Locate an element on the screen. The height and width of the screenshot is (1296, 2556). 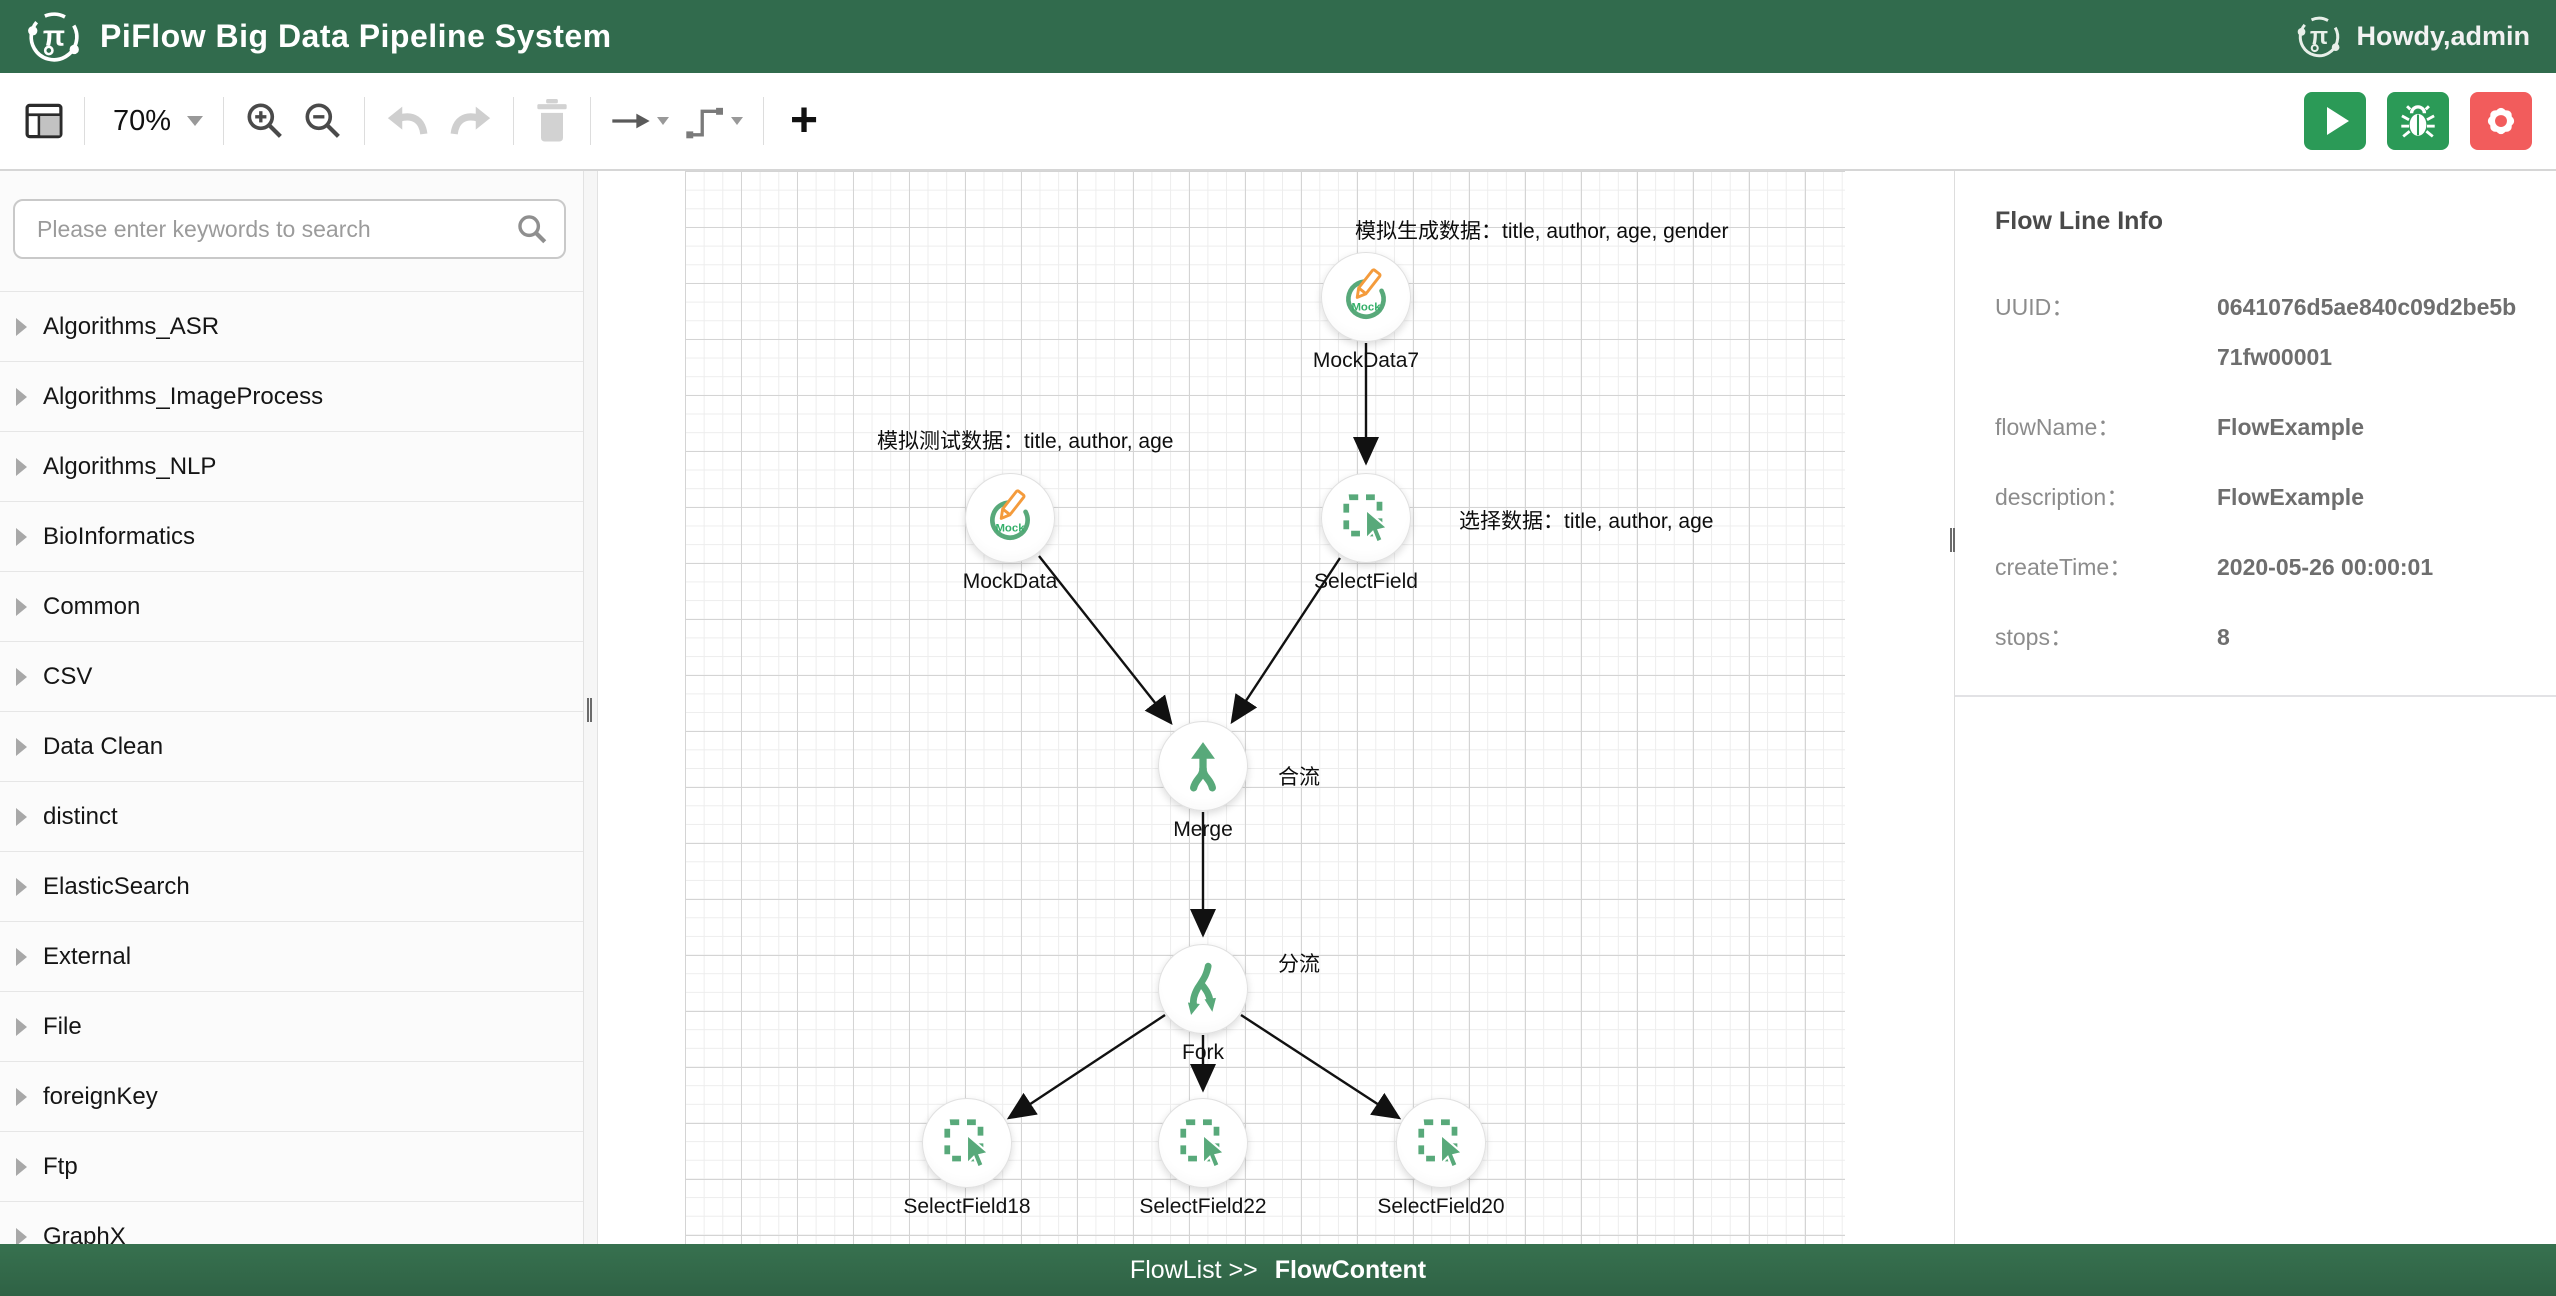
flow-node-mockdata: Mock is located at coordinates (1010, 518).